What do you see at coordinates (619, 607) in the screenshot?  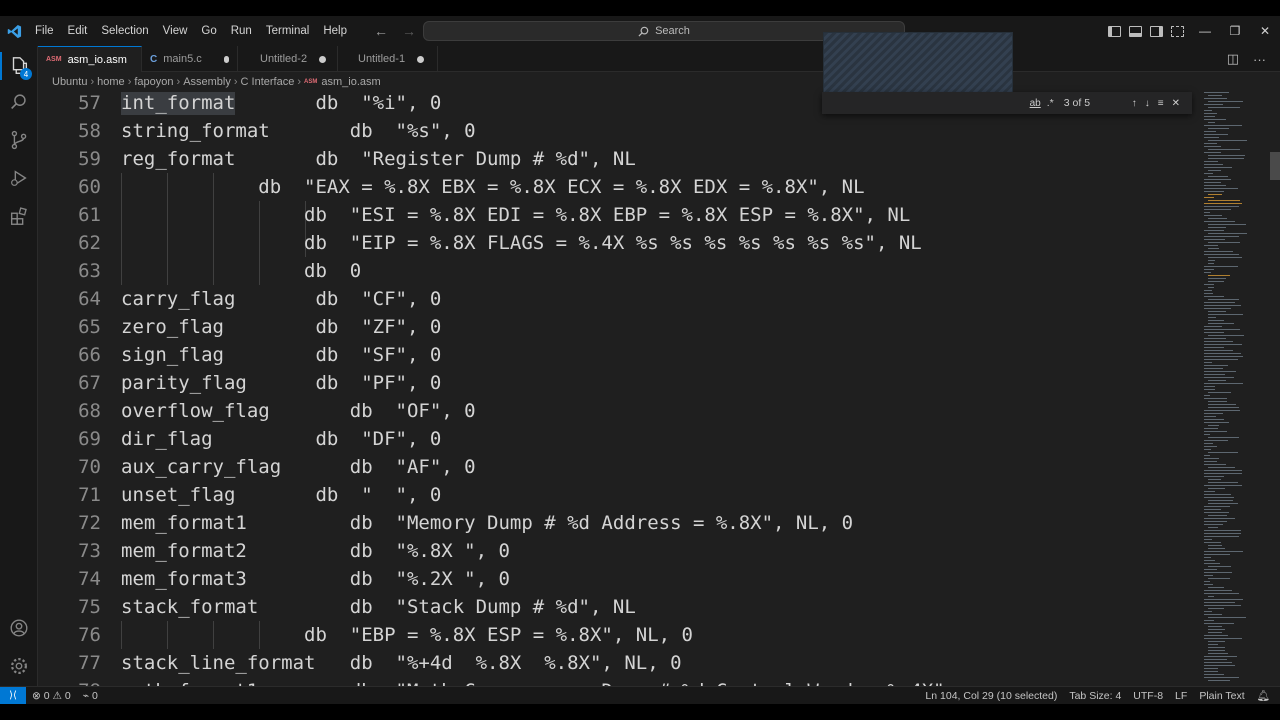 I see `code-line: 75 stack_format db "Stack Dump # %d", NL` at bounding box center [619, 607].